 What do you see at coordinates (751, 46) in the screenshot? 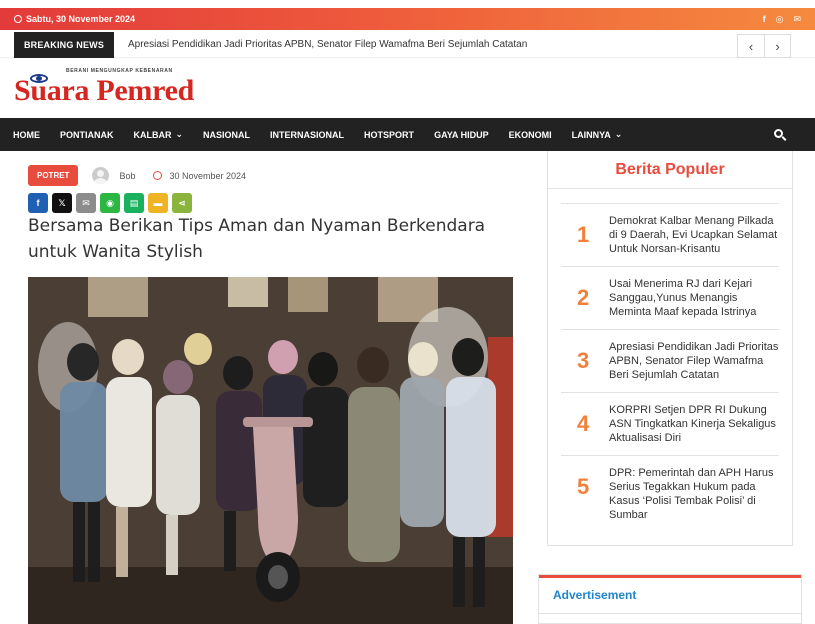
I see `prev-headline-button: ‹` at bounding box center [751, 46].